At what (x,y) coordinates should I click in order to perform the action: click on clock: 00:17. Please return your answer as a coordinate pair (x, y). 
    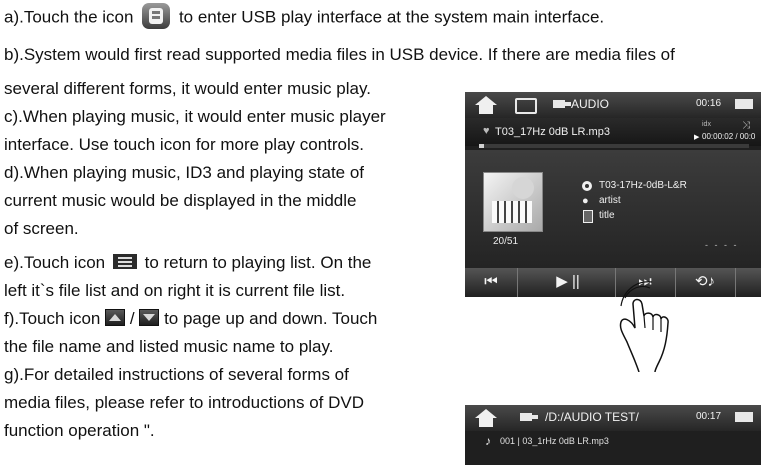
    Looking at the image, I should click on (709, 416).